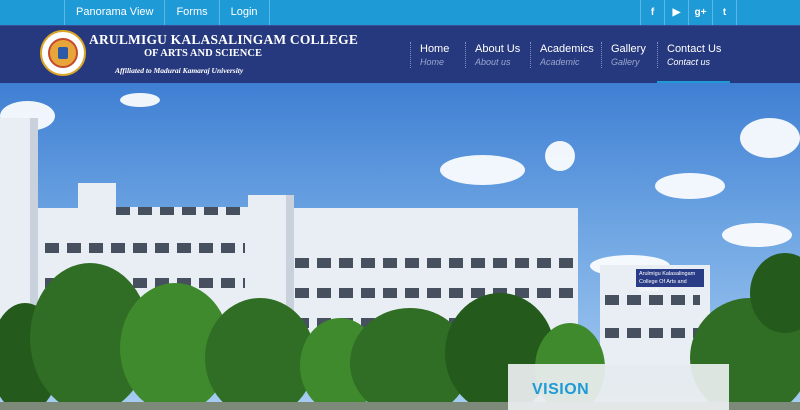  I want to click on nav-gallery-label: Gallery, so click(628, 49).